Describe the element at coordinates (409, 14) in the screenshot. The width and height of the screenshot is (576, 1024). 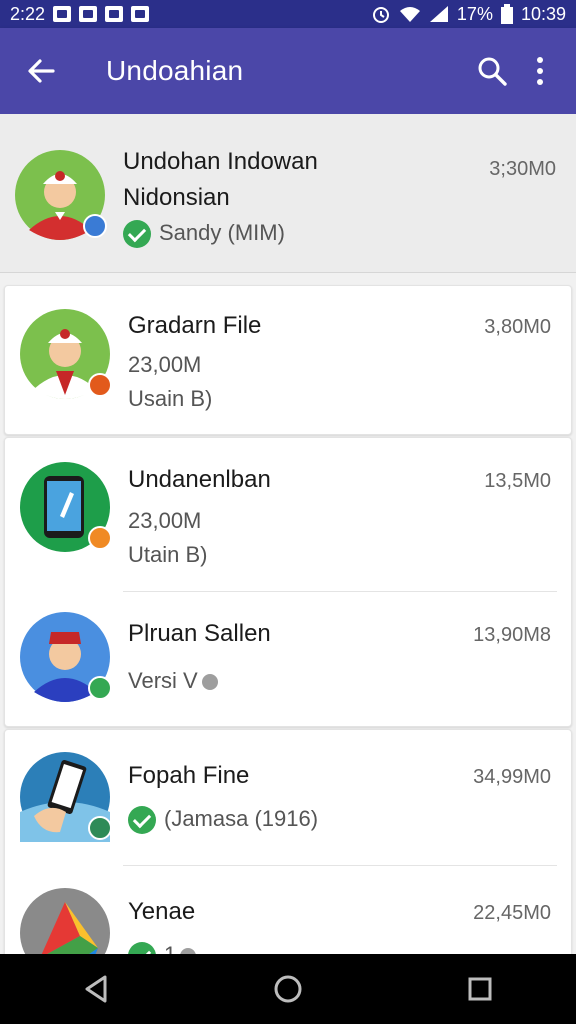
I see `wifi-icon` at that location.